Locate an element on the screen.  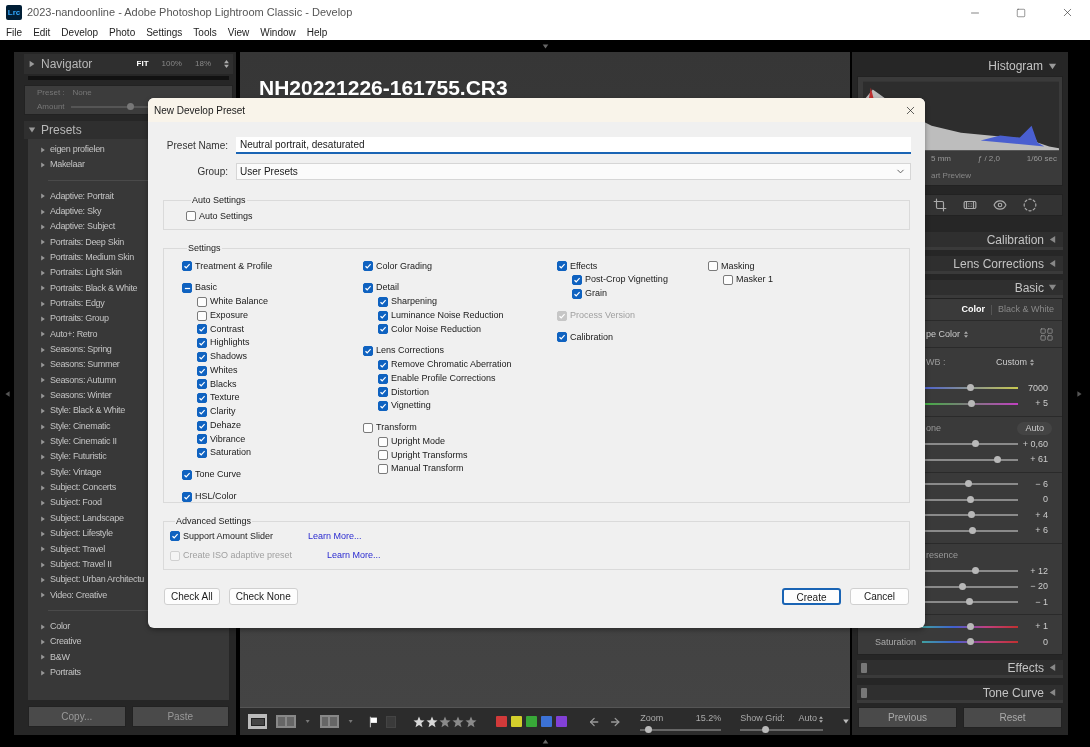
loupe-view-icon is located at coordinates (258, 721).